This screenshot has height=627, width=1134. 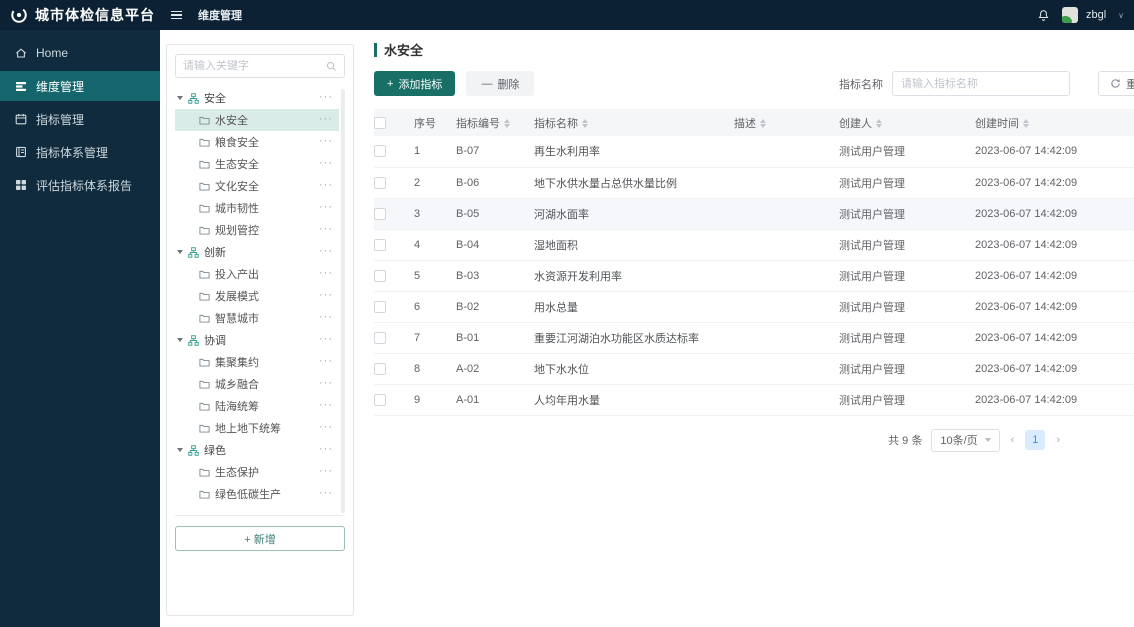 What do you see at coordinates (754, 152) in the screenshot?
I see `table-row: 1 B-07 再生水利用率 测试用户管理 2023-06-07 14:42:09` at bounding box center [754, 152].